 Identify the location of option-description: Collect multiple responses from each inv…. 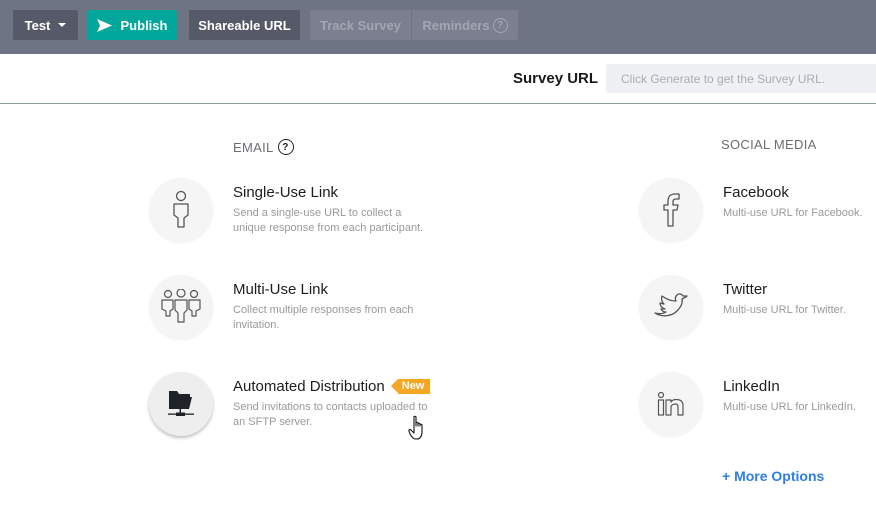
(323, 318).